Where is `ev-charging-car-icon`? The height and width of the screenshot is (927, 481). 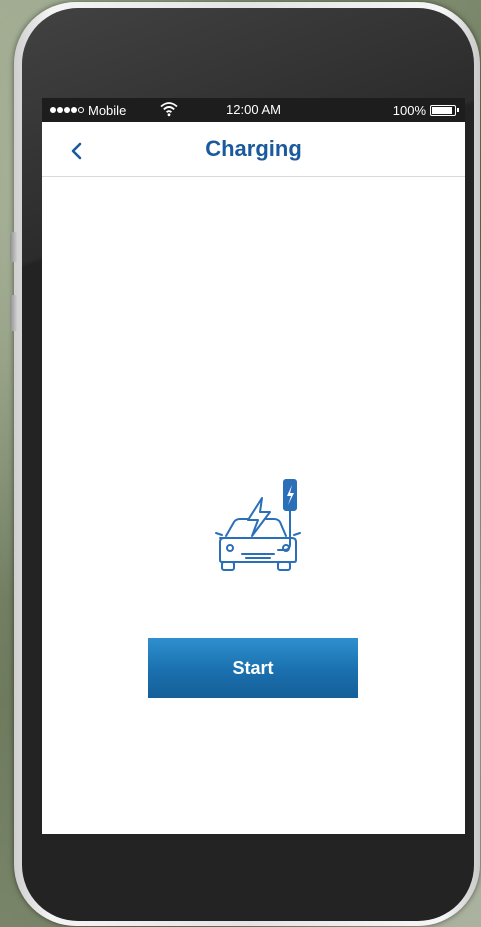 ev-charging-car-icon is located at coordinates (258, 525).